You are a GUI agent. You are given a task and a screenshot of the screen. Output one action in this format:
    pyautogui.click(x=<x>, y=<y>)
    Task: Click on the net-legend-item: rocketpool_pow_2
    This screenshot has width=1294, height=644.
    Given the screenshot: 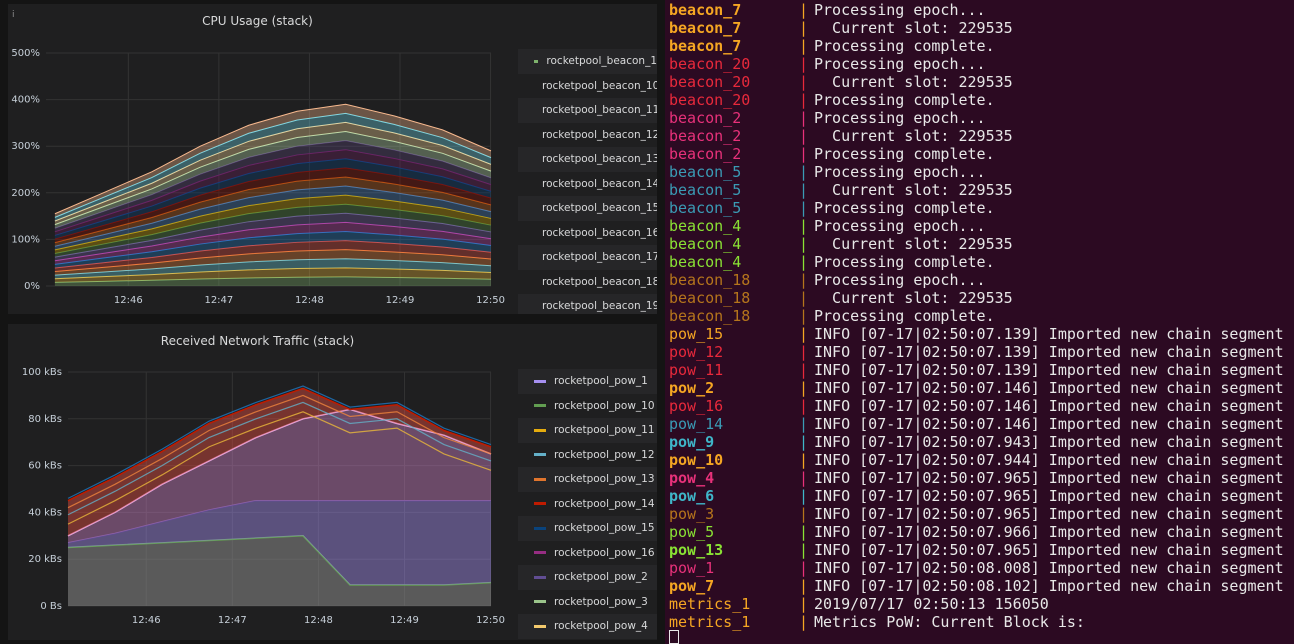 What is the action you would take?
    pyautogui.click(x=587, y=577)
    